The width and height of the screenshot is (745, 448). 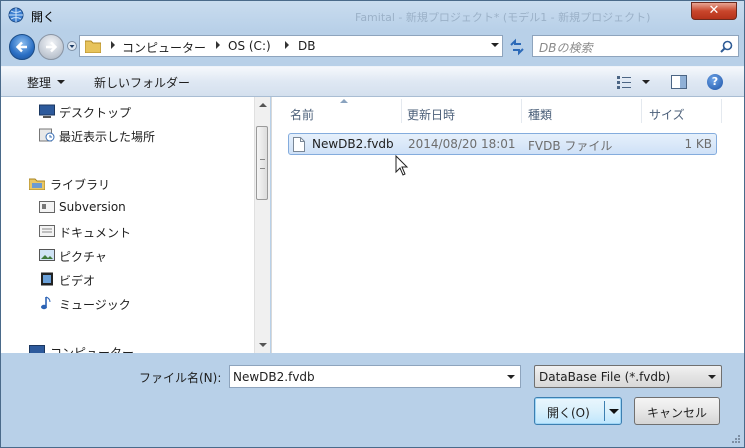 What do you see at coordinates (126, 279) in the screenshot?
I see `sidebar-item-videos: ビデオ` at bounding box center [126, 279].